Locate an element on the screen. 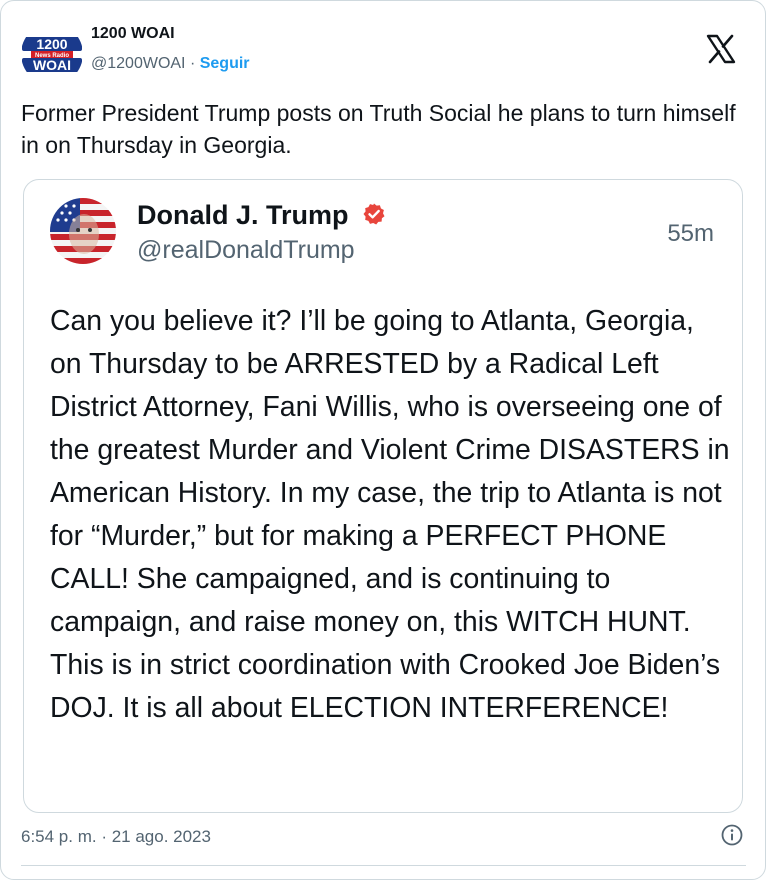 The image size is (768, 880). info-icon is located at coordinates (732, 835).